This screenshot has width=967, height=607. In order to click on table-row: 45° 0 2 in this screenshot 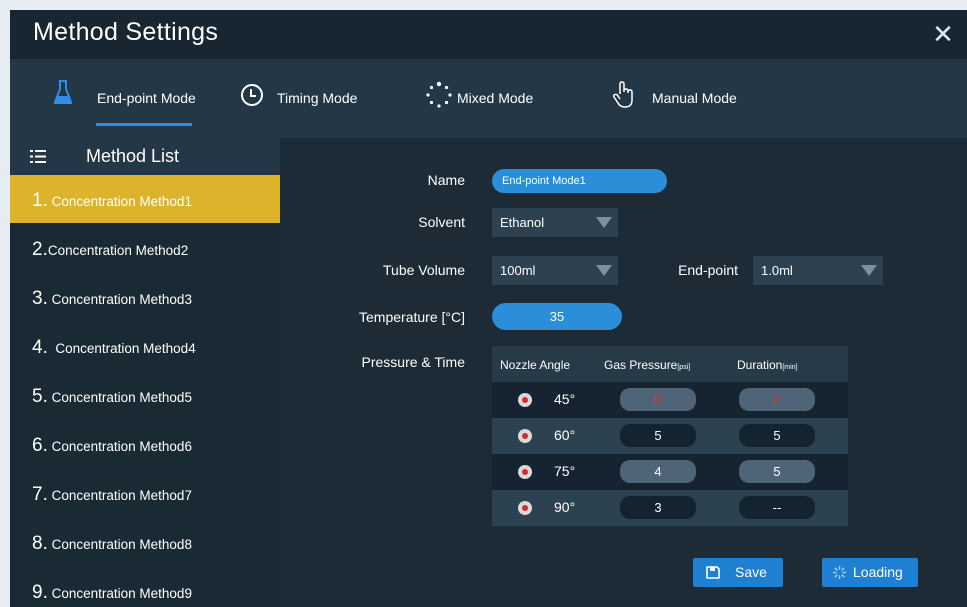, I will do `click(670, 400)`.